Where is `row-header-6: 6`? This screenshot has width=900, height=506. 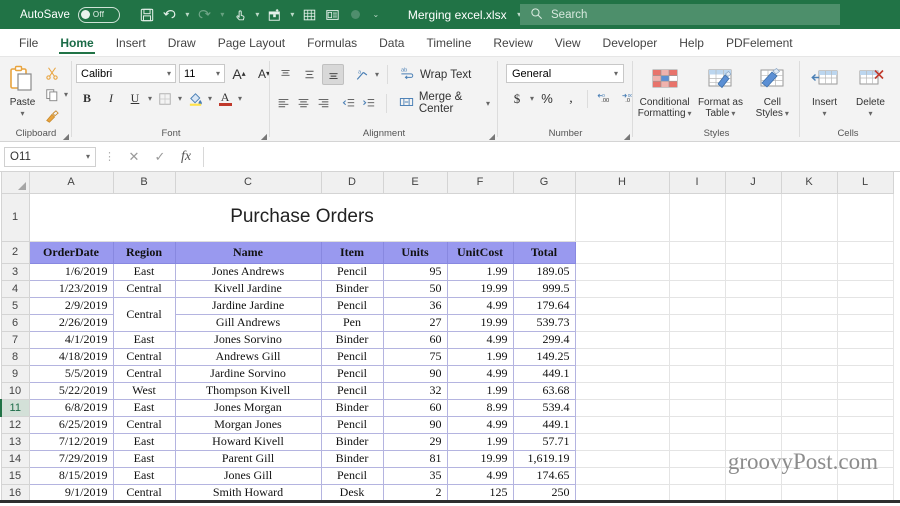
row-header-6: 6 is located at coordinates (15, 322).